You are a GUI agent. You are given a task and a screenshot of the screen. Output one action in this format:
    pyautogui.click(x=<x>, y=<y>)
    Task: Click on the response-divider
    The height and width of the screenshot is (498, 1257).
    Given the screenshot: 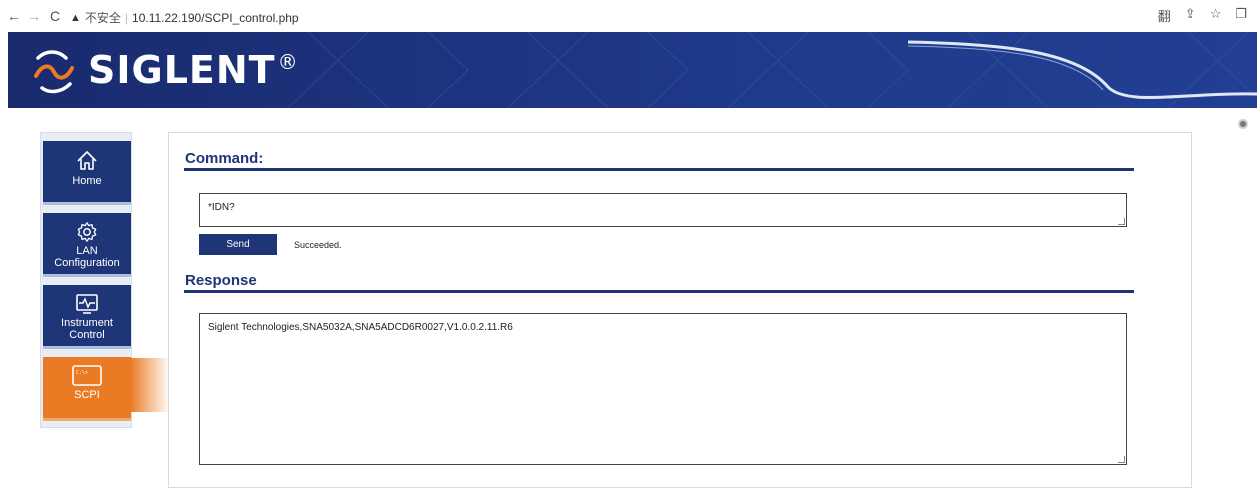 What is the action you would take?
    pyautogui.click(x=659, y=291)
    